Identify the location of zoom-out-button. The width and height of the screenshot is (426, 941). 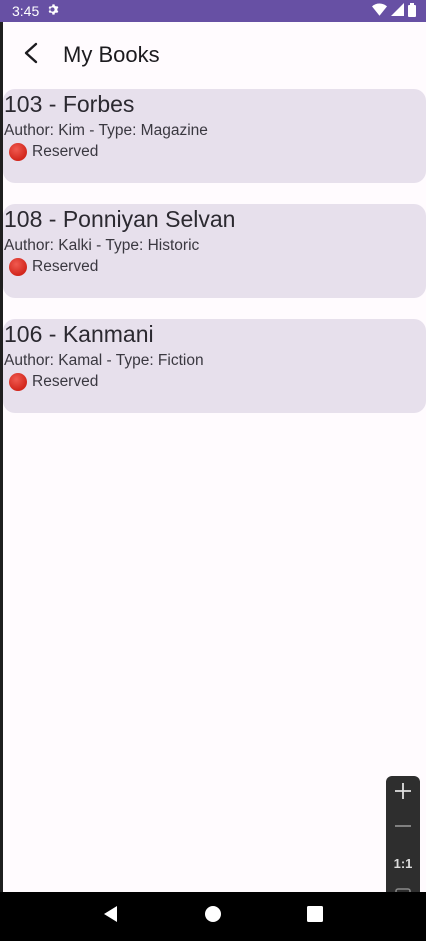
(403, 829).